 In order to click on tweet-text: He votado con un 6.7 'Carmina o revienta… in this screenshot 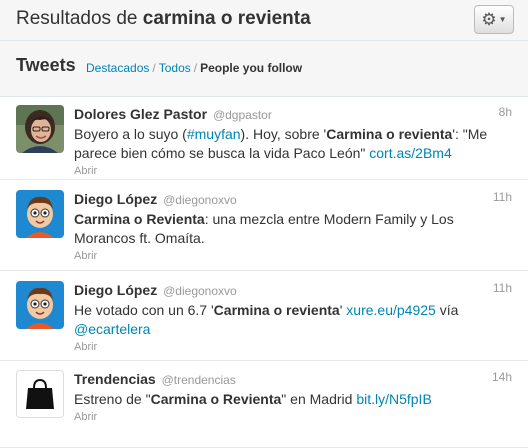, I will do `click(293, 320)`.